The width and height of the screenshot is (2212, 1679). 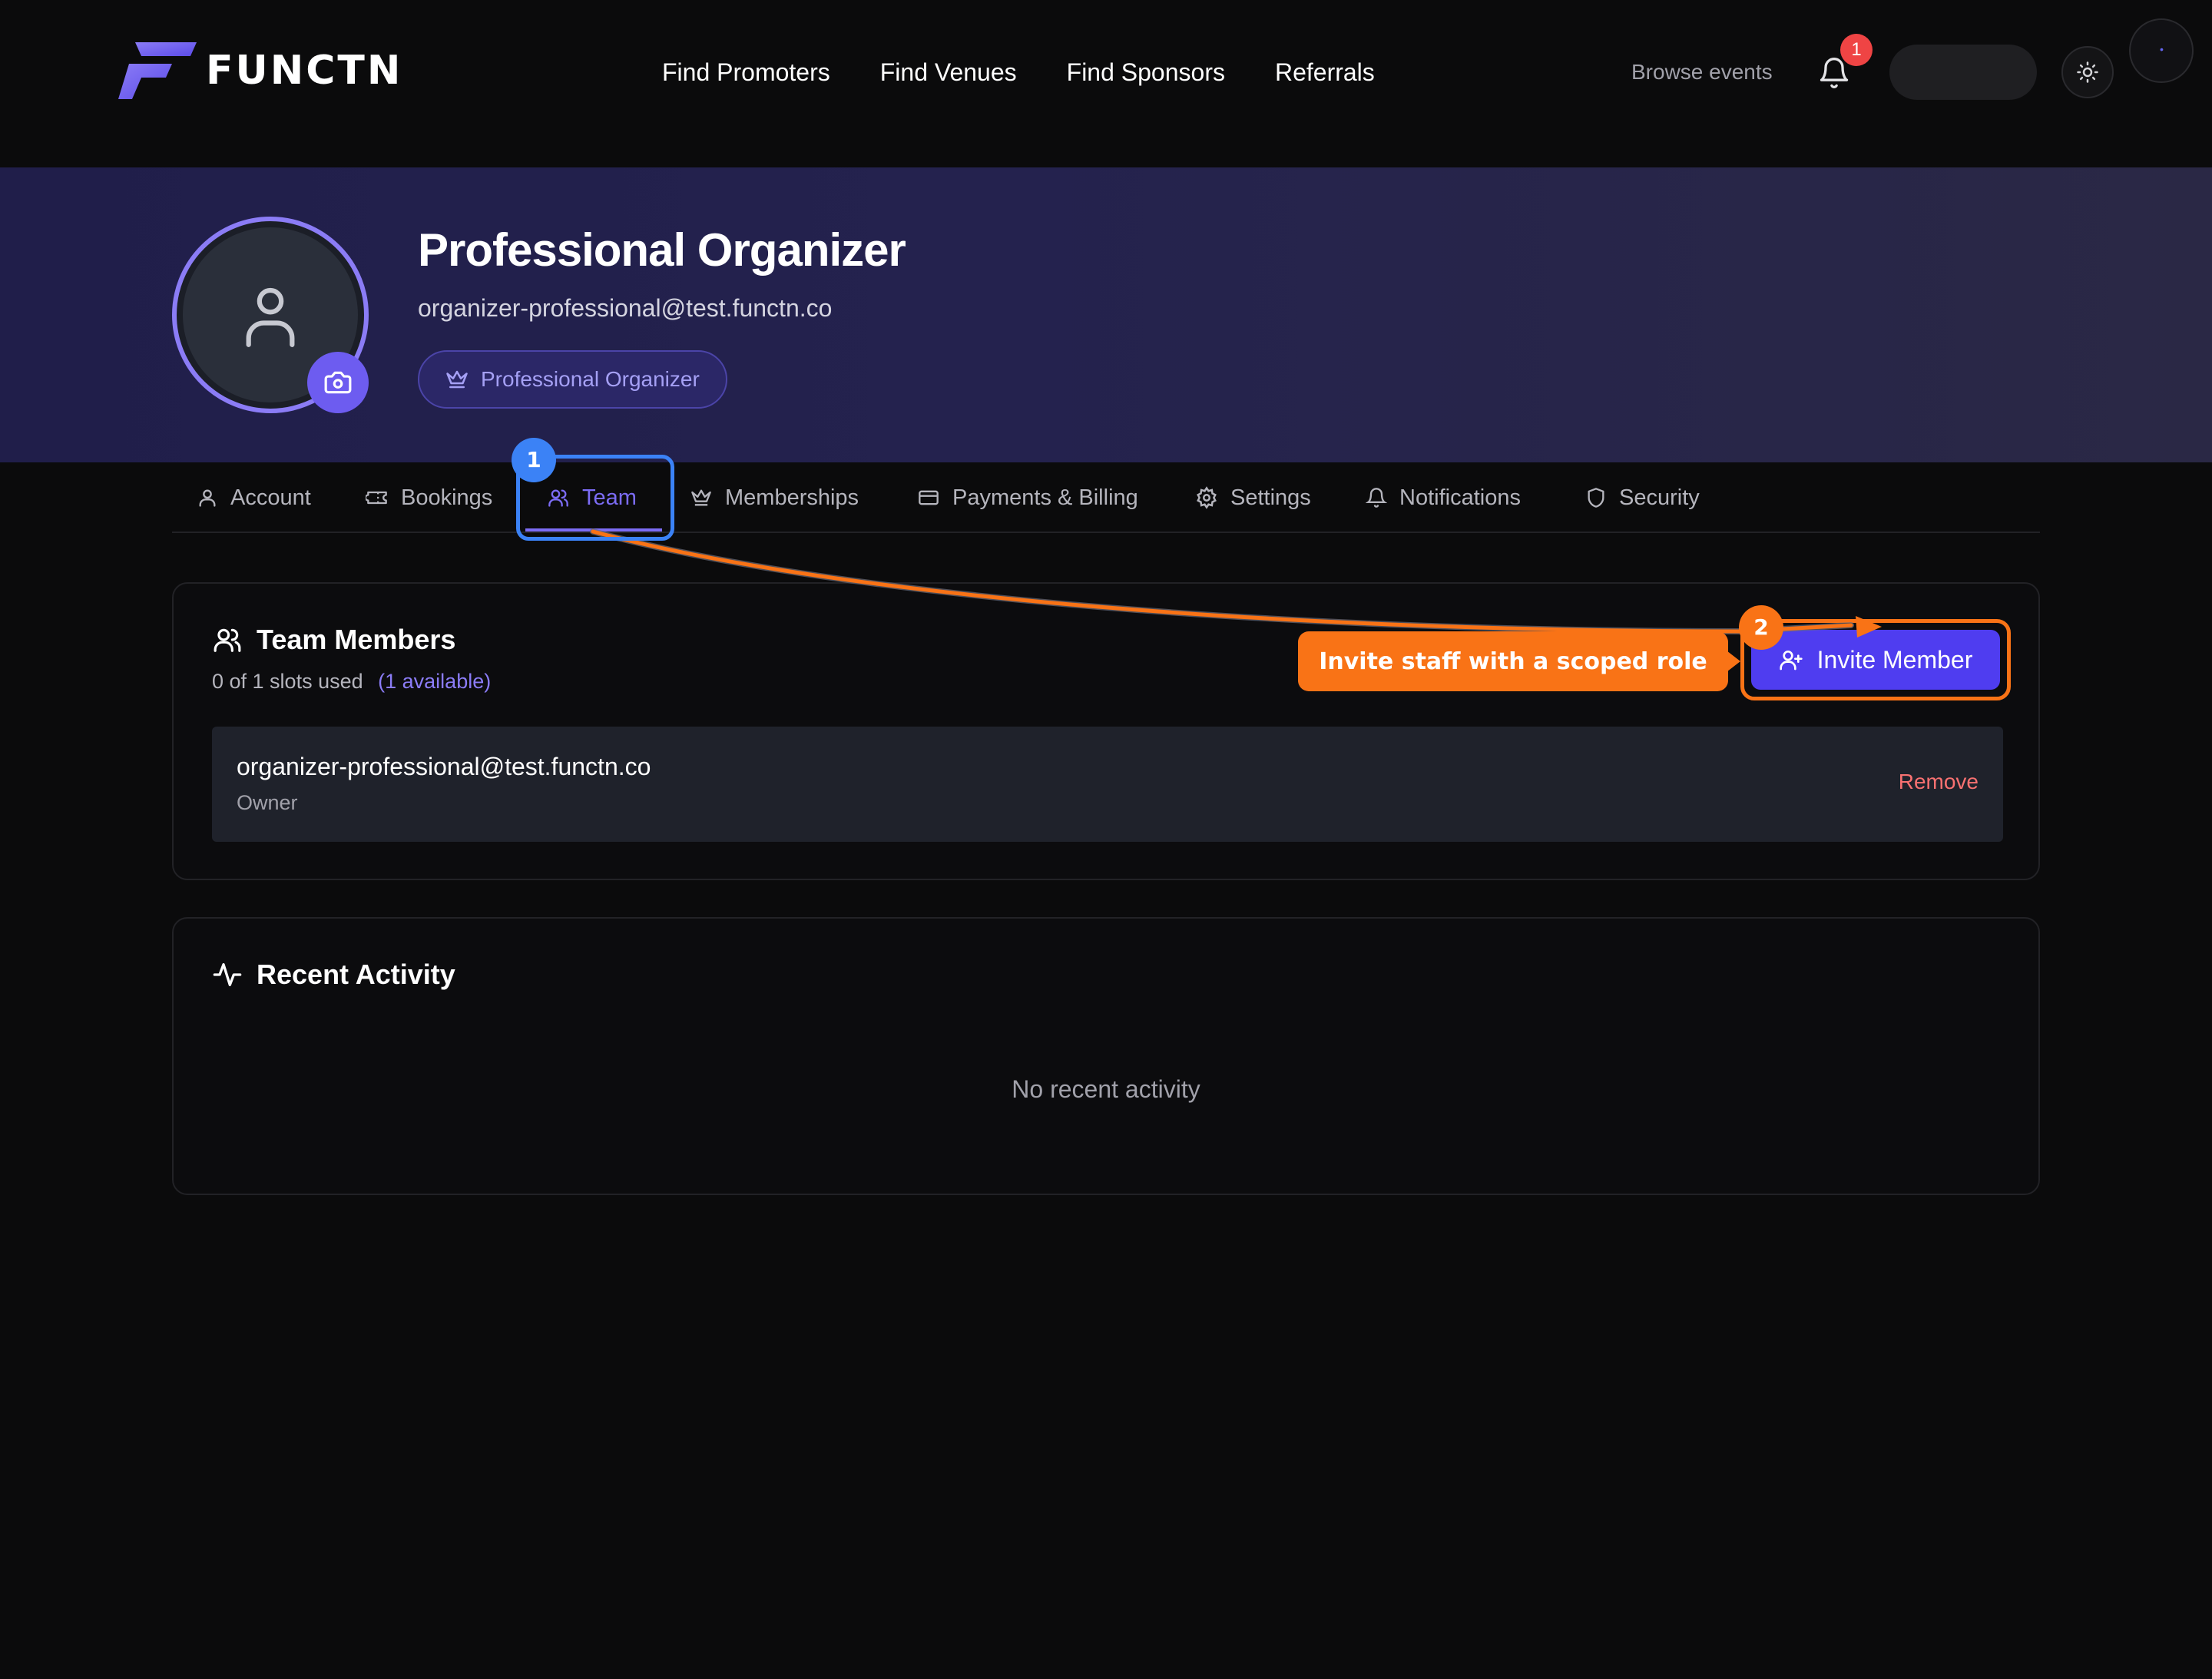 I want to click on camera-icon, so click(x=338, y=382).